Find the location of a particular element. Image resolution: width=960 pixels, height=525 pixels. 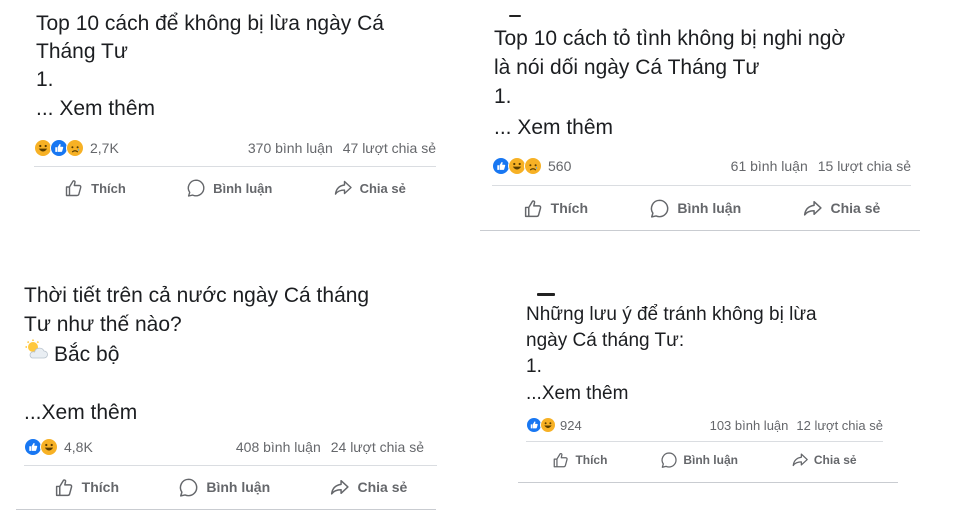

share-count: 12 lượt chia sẻ is located at coordinates (839, 425).